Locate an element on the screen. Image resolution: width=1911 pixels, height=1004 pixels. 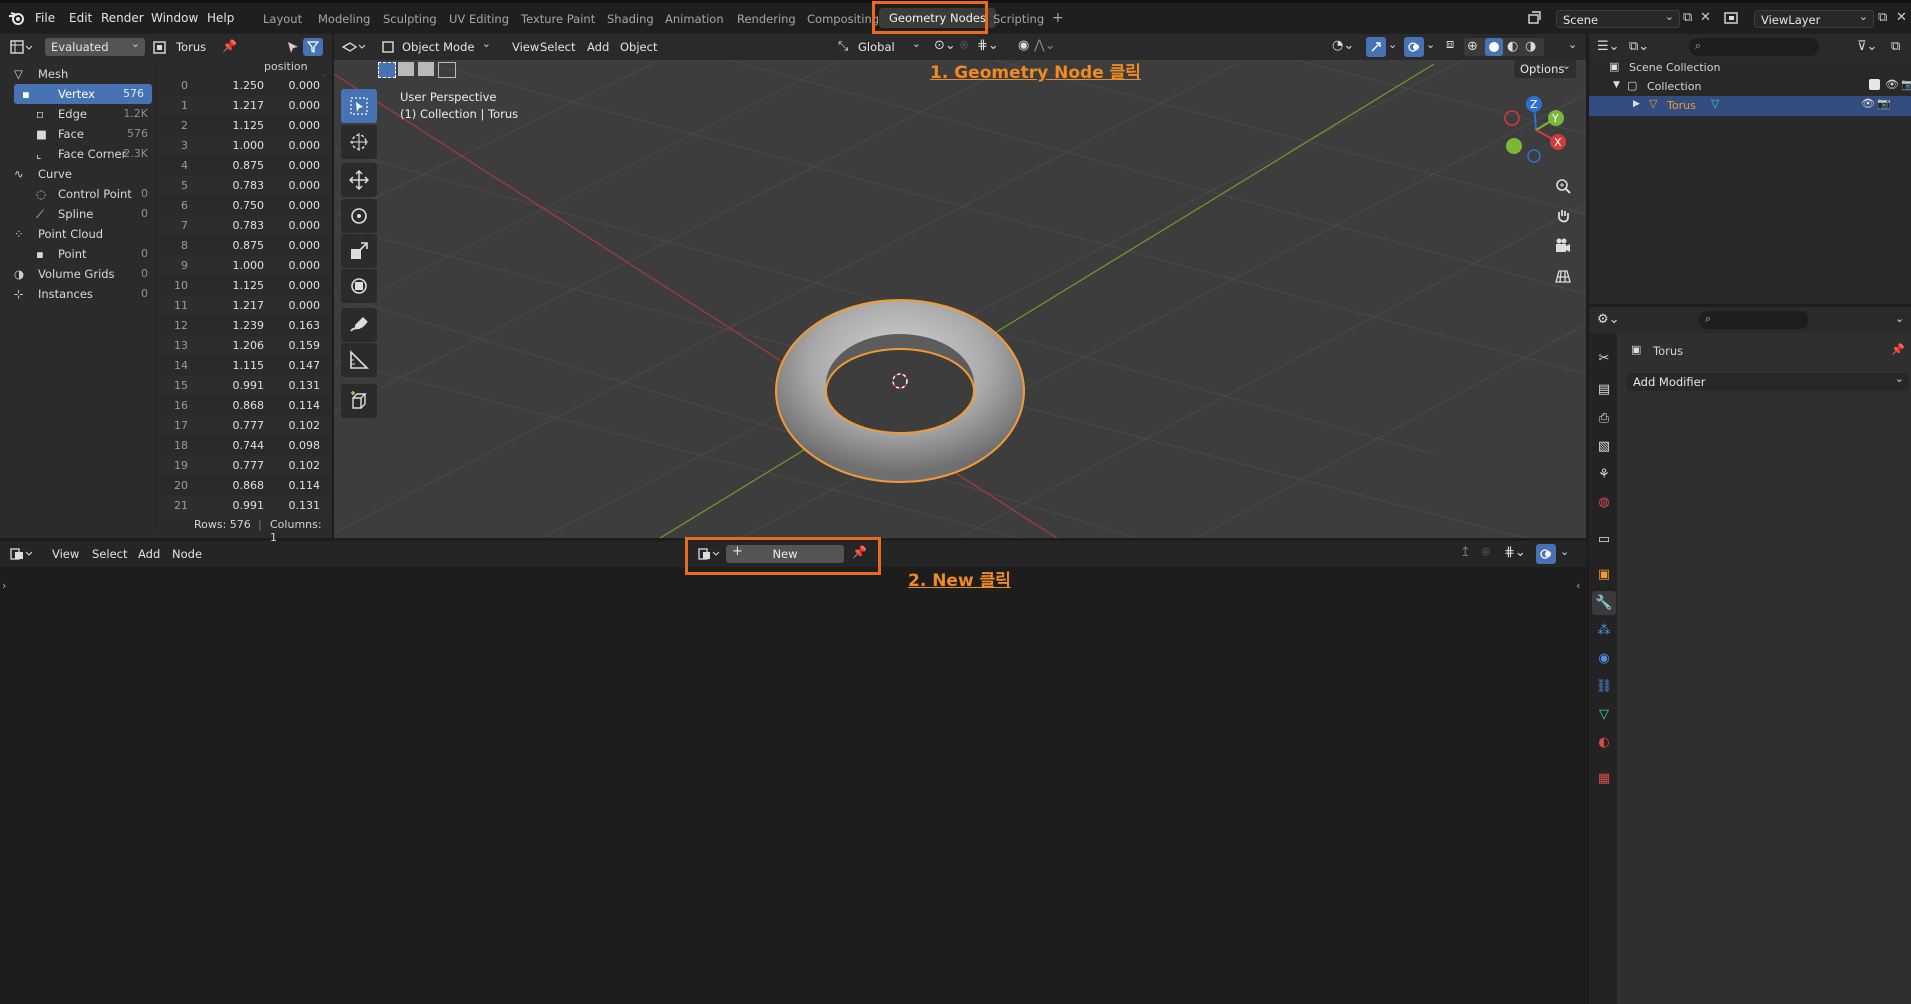
snap-target-icon: ⋕⌄ is located at coordinates (1515, 552).